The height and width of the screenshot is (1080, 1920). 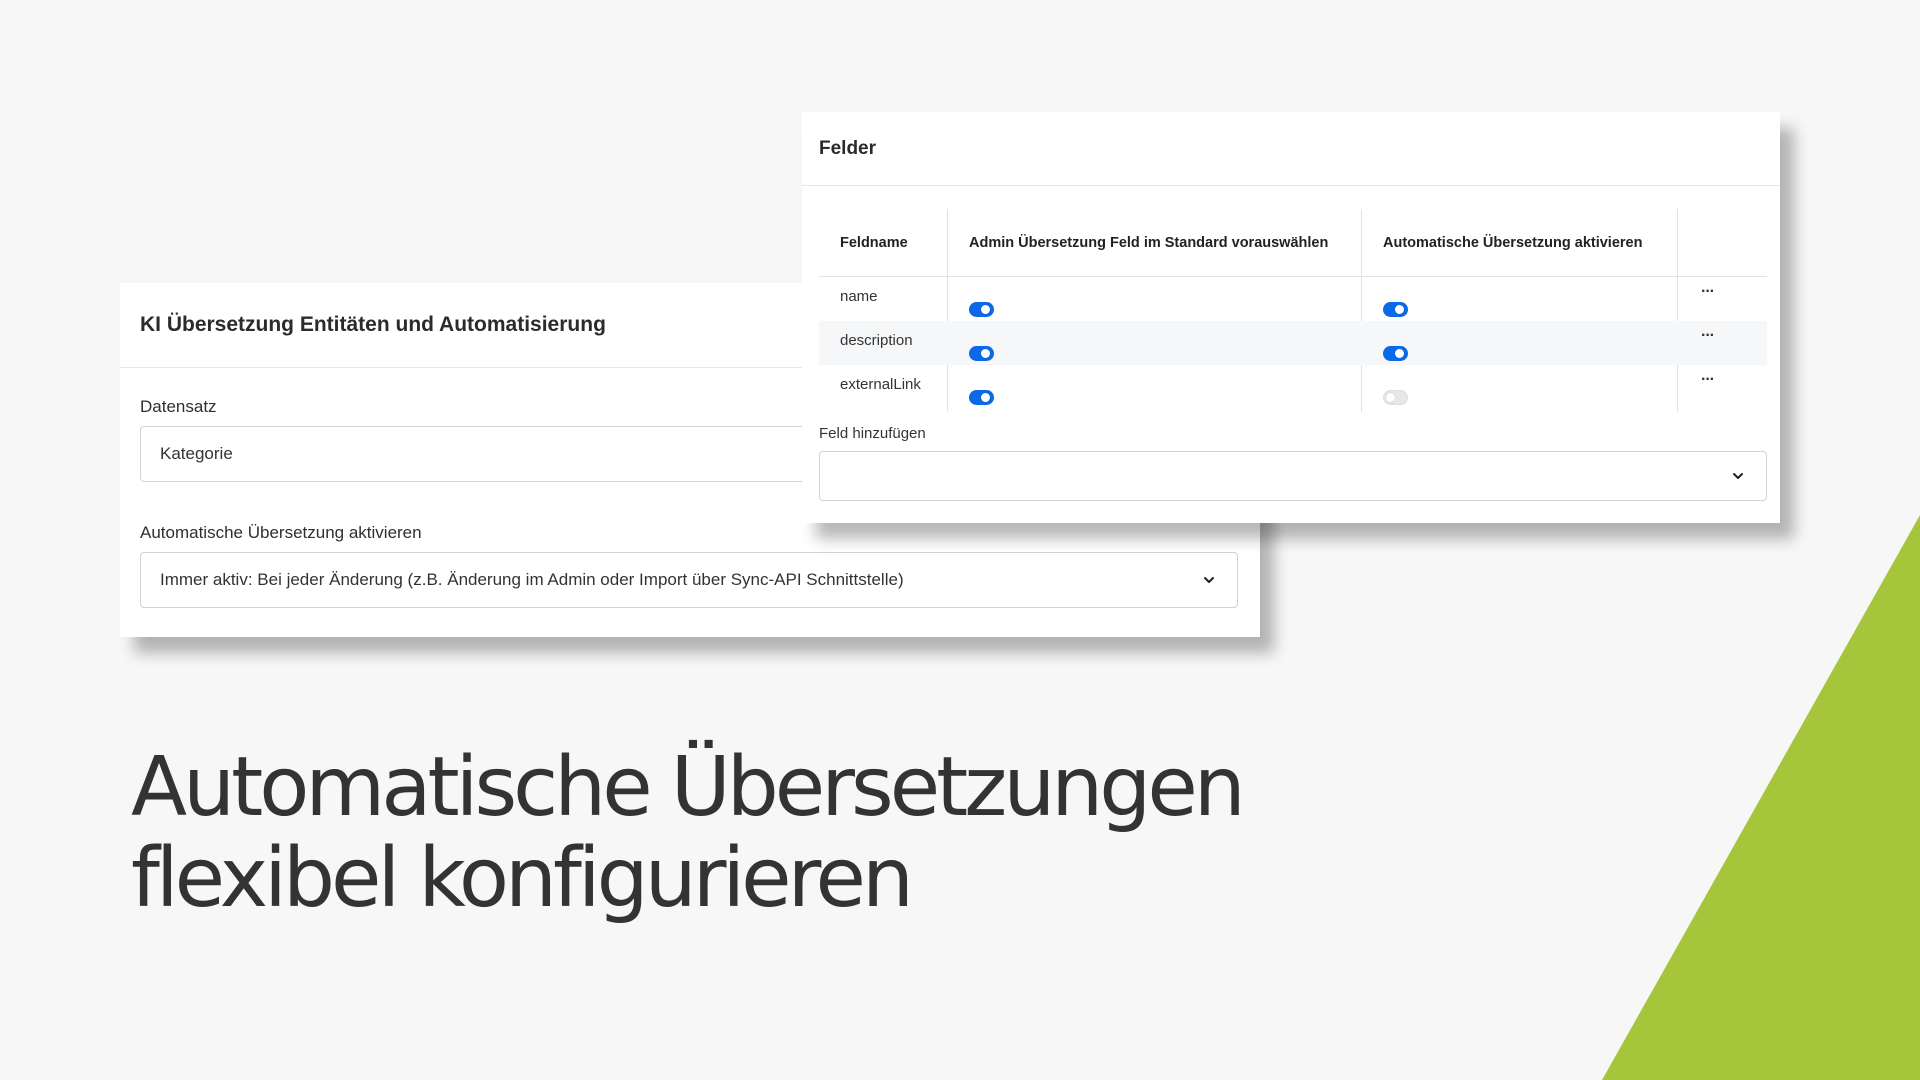 What do you see at coordinates (1293, 387) in the screenshot?
I see `table-row: externalLink ···` at bounding box center [1293, 387].